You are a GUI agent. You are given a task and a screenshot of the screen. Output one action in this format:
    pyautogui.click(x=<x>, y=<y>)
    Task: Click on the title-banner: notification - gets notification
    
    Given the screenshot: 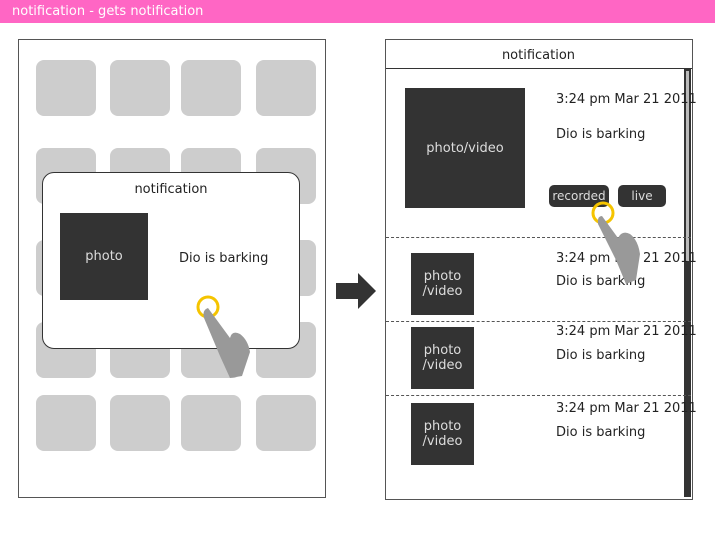 What is the action you would take?
    pyautogui.click(x=357, y=11)
    